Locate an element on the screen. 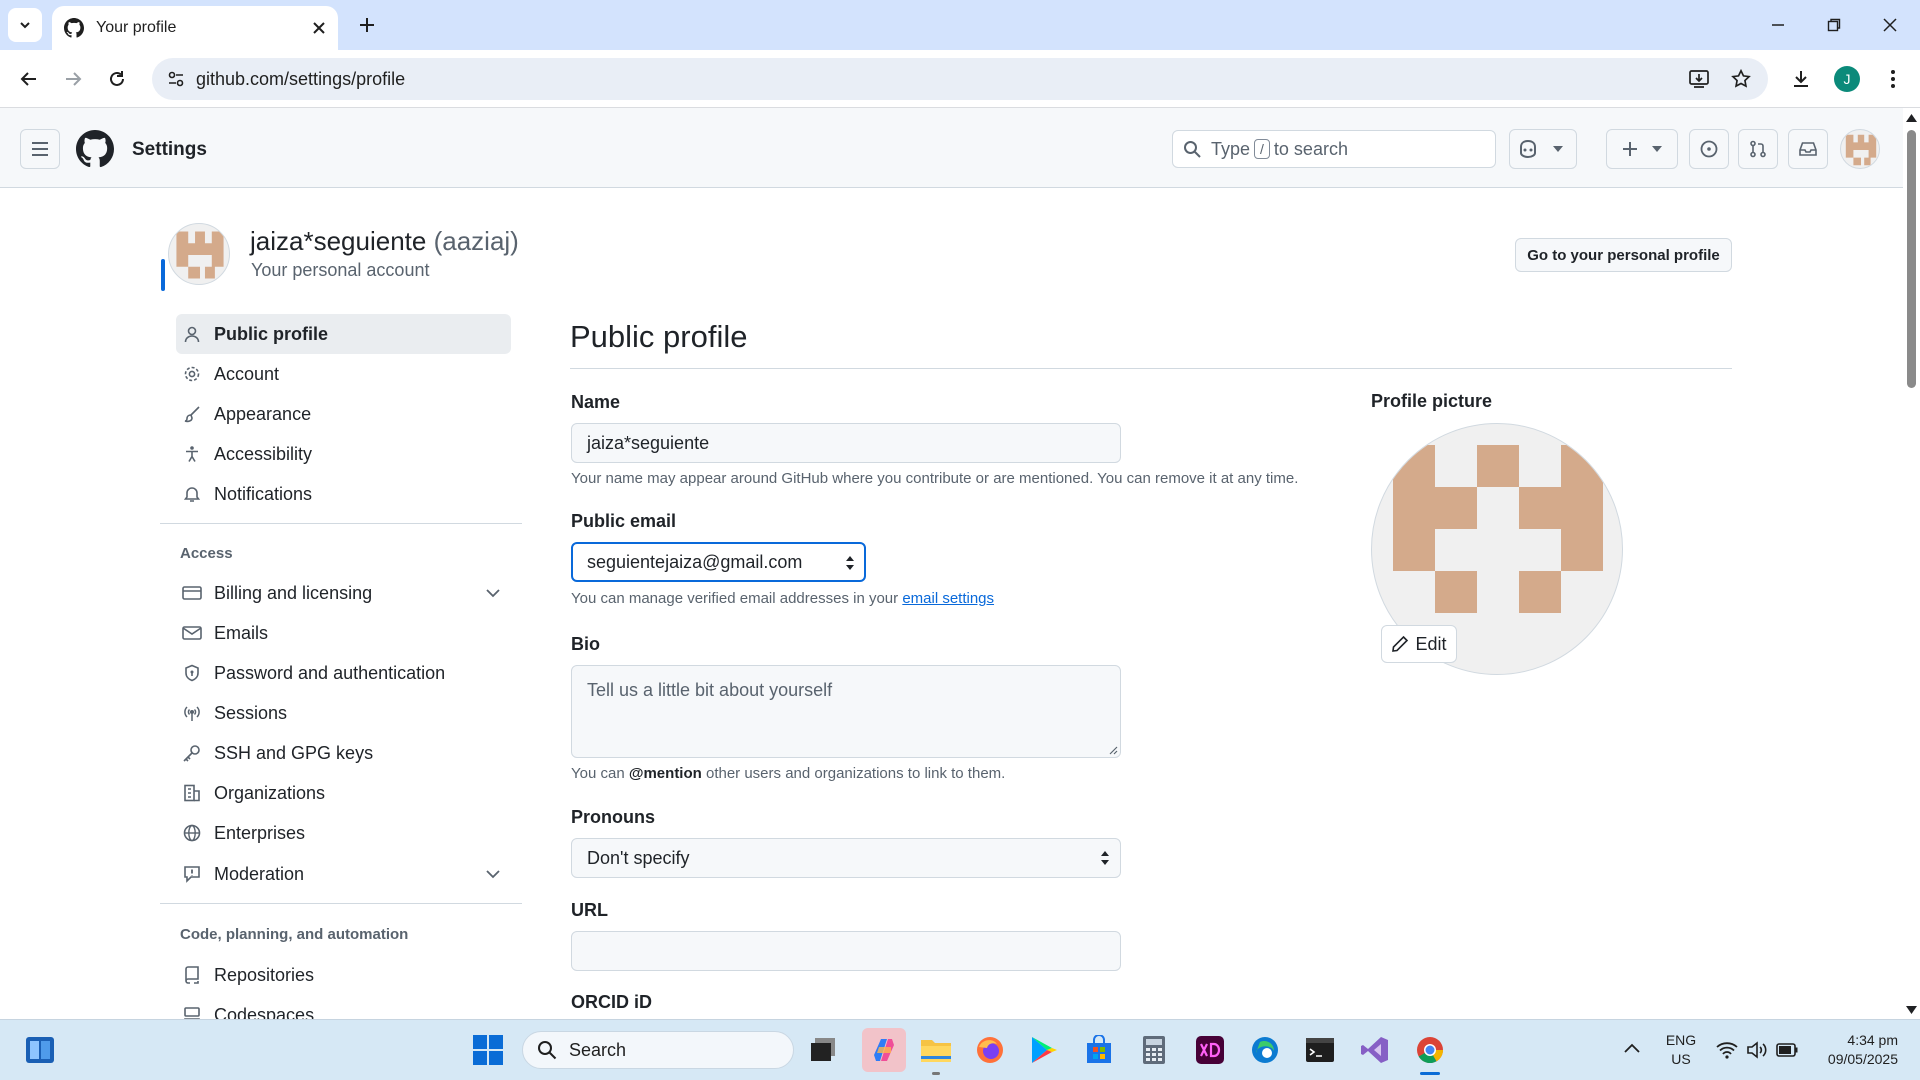 The image size is (1920, 1080). sidebar-heading-code: Code, planning, and automation is located at coordinates (294, 934).